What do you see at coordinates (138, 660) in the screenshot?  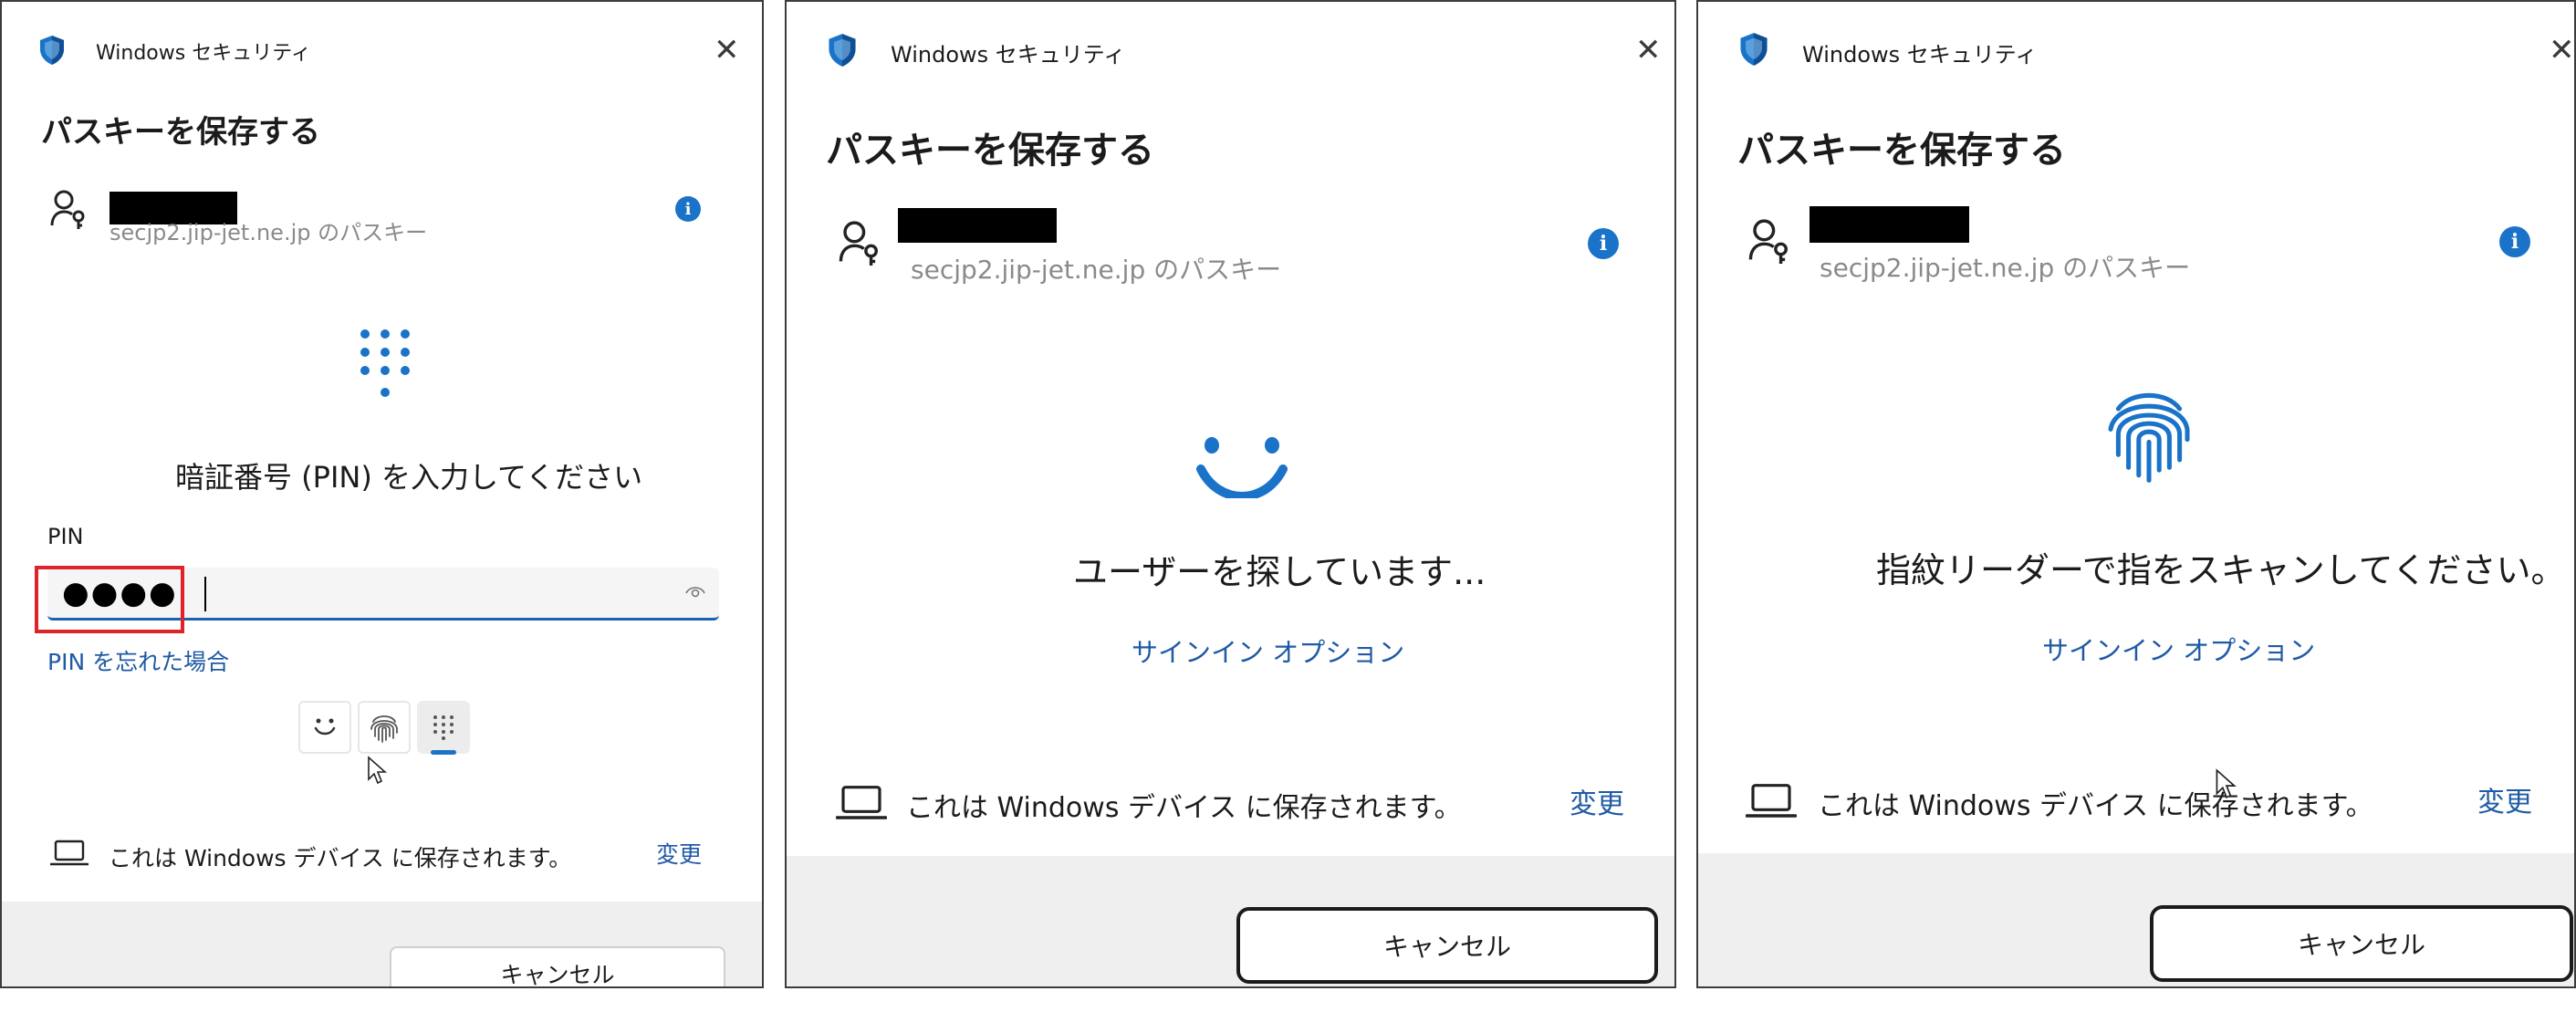 I see `forgot-pin-link: PIN を忘れた場合` at bounding box center [138, 660].